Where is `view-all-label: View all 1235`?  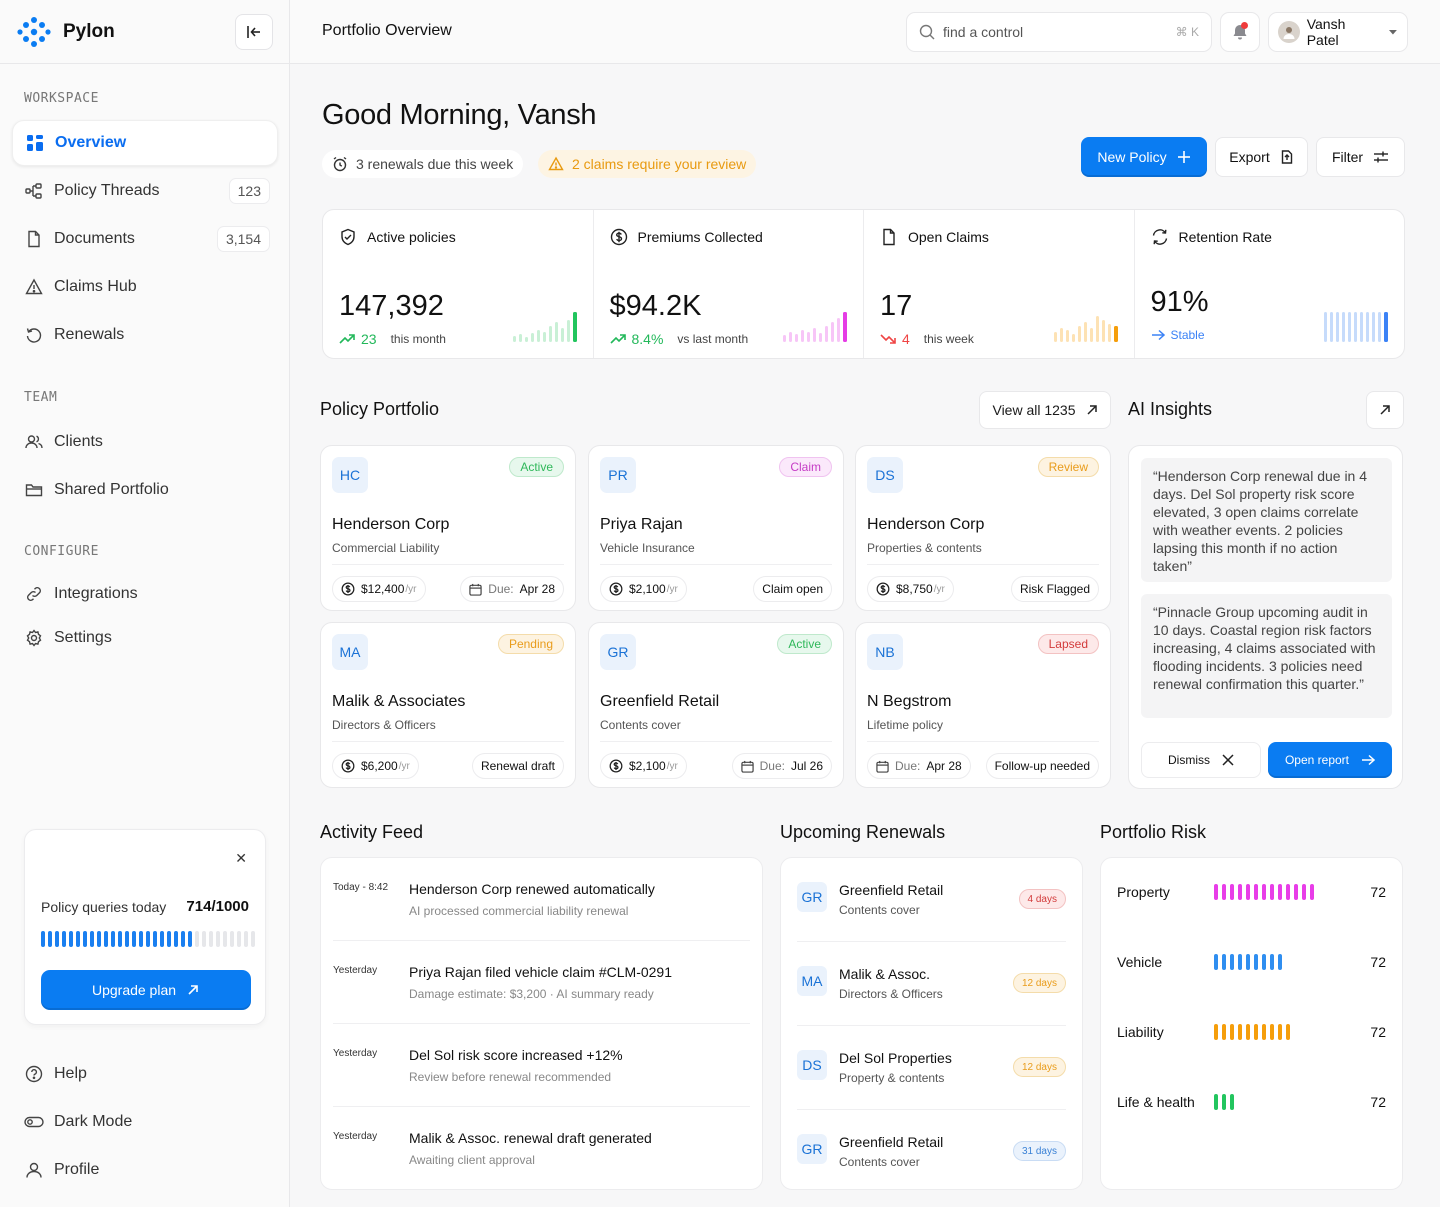
view-all-label: View all 1235 is located at coordinates (1034, 410).